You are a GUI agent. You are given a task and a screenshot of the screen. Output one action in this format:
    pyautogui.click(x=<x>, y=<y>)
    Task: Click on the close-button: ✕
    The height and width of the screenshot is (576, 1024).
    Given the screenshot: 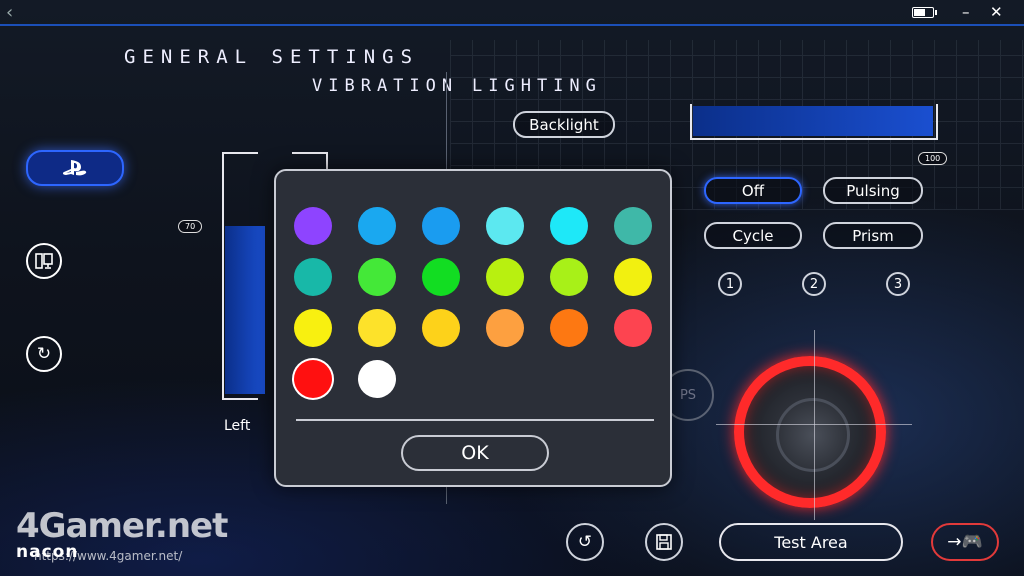 What is the action you would take?
    pyautogui.click(x=996, y=12)
    